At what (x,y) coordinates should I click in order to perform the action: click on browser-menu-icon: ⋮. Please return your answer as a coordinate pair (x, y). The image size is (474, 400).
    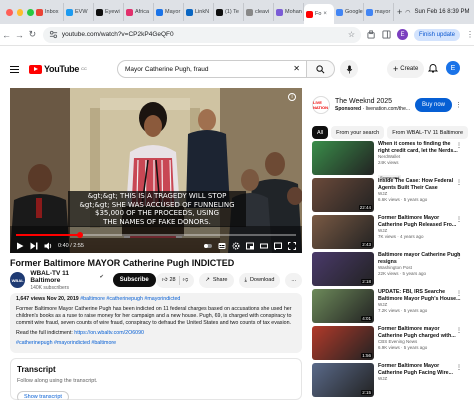
    Looking at the image, I should click on (470, 34).